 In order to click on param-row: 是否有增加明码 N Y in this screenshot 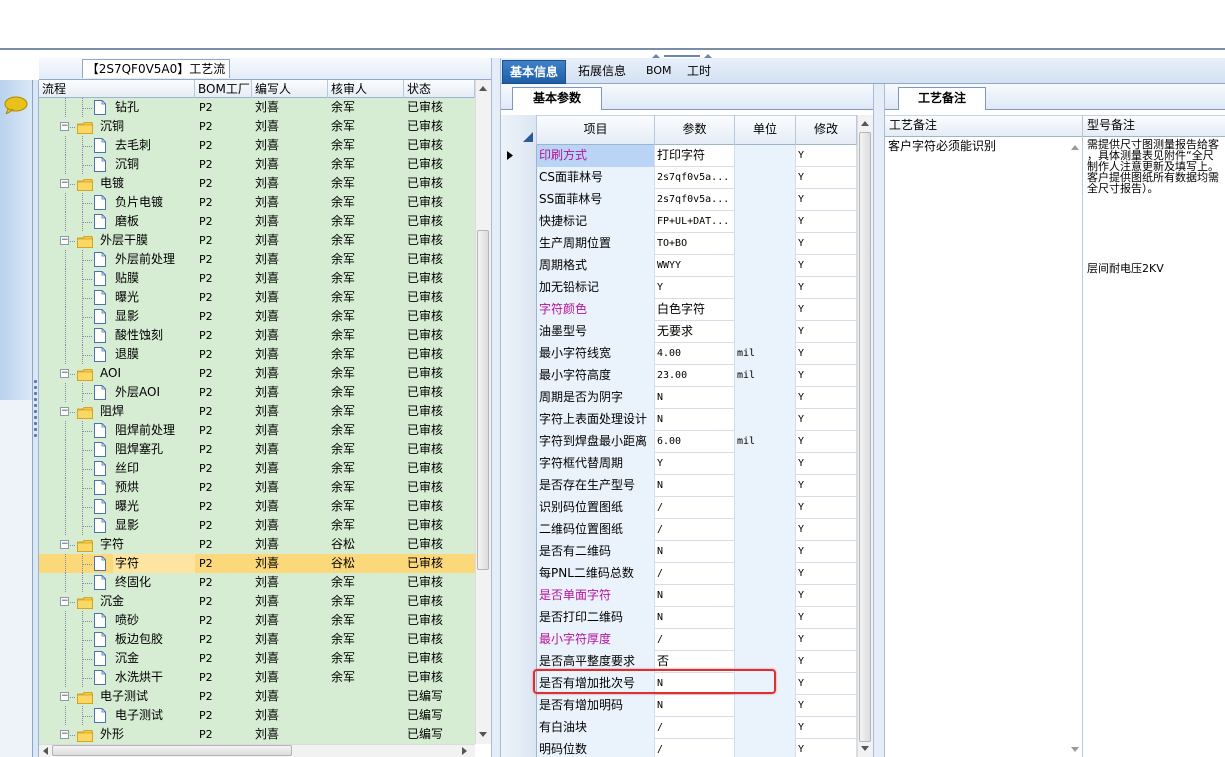, I will do `click(679, 706)`.